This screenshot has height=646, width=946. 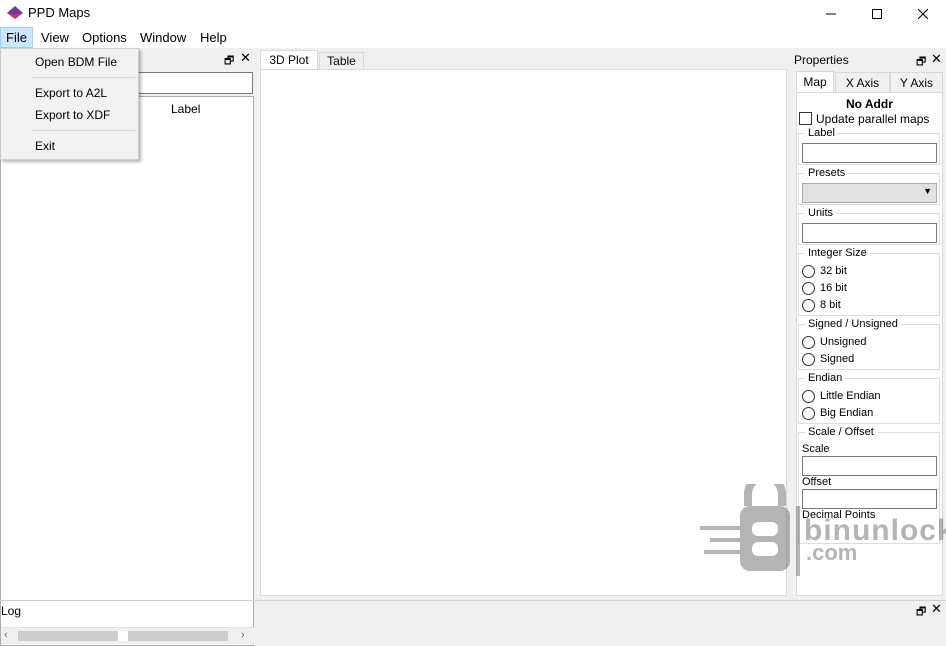 What do you see at coordinates (873, 119) in the screenshot?
I see `update-parallel-label: Update parallel maps` at bounding box center [873, 119].